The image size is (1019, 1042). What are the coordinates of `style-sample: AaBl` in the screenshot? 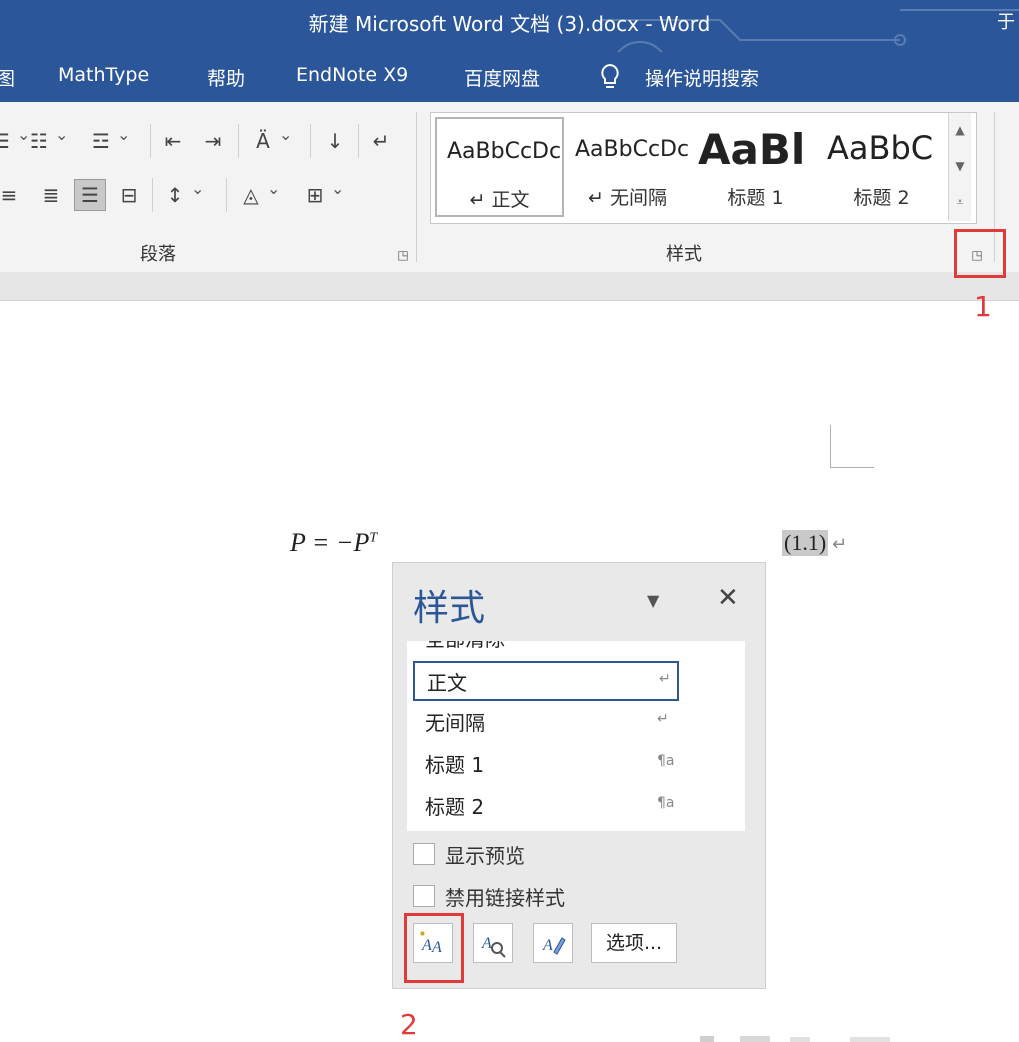 It's located at (752, 149).